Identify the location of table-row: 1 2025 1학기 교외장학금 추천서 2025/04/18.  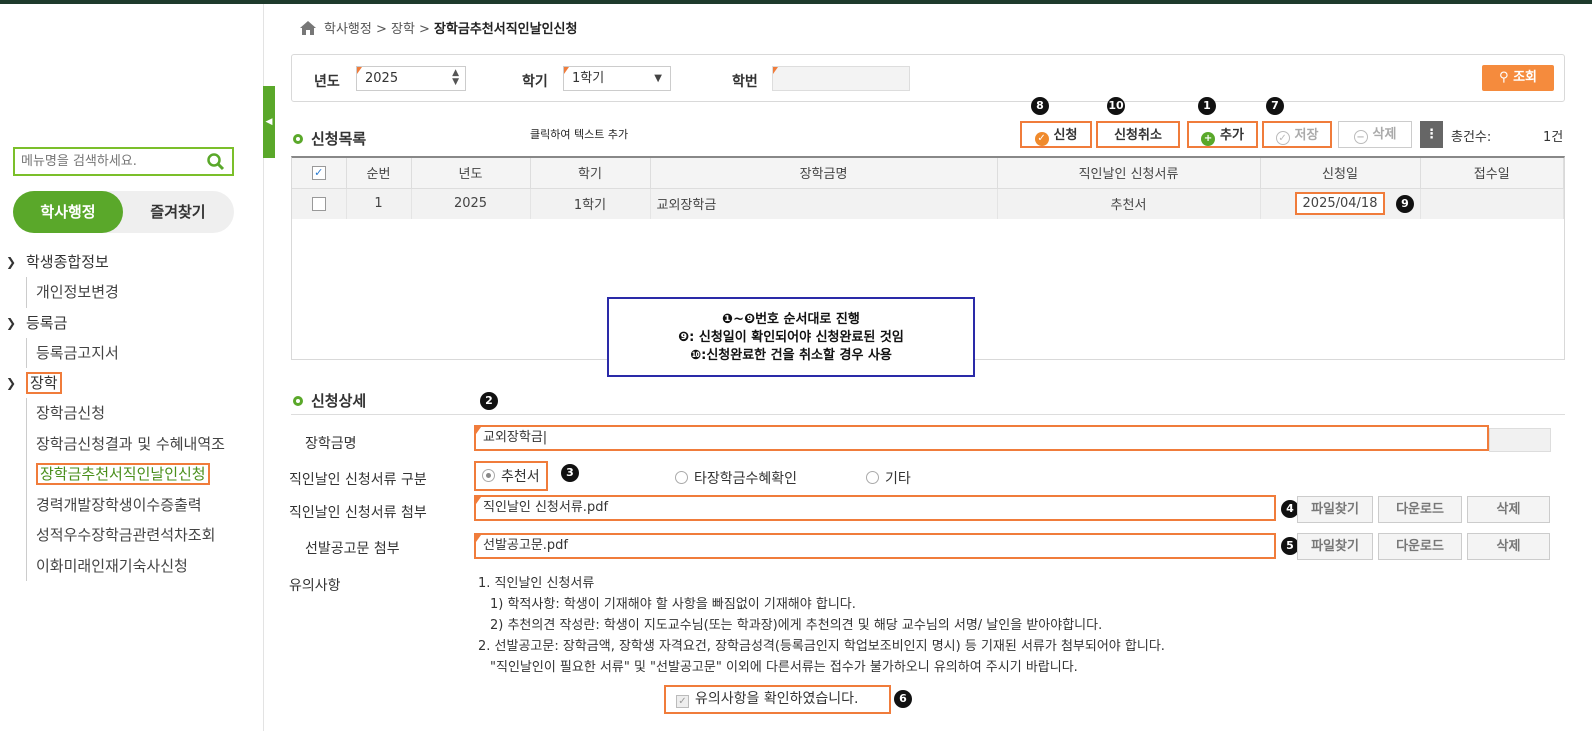
(928, 203).